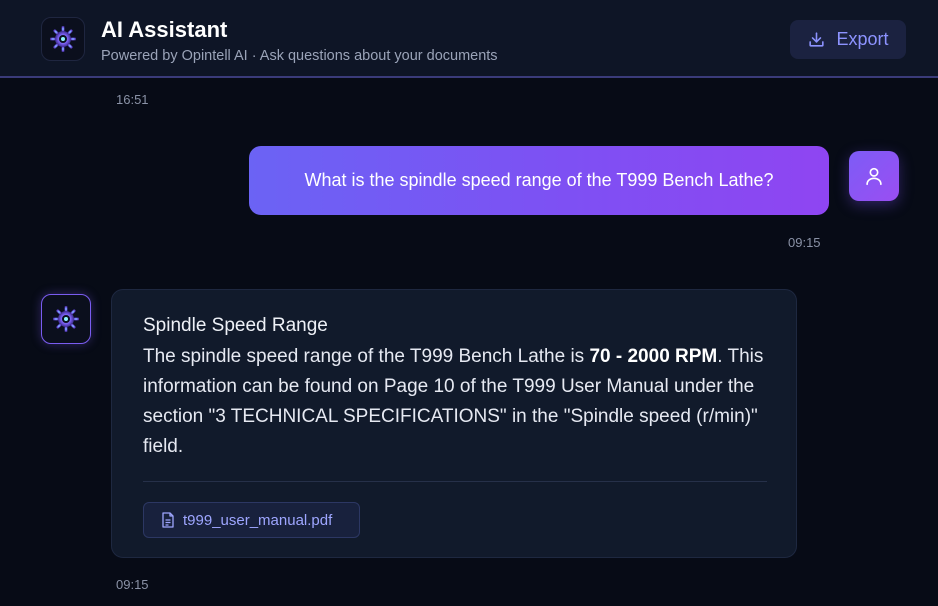 This screenshot has width=938, height=606. Describe the element at coordinates (235, 325) in the screenshot. I see `assistant-message-heading: Spindle Speed Range` at that location.